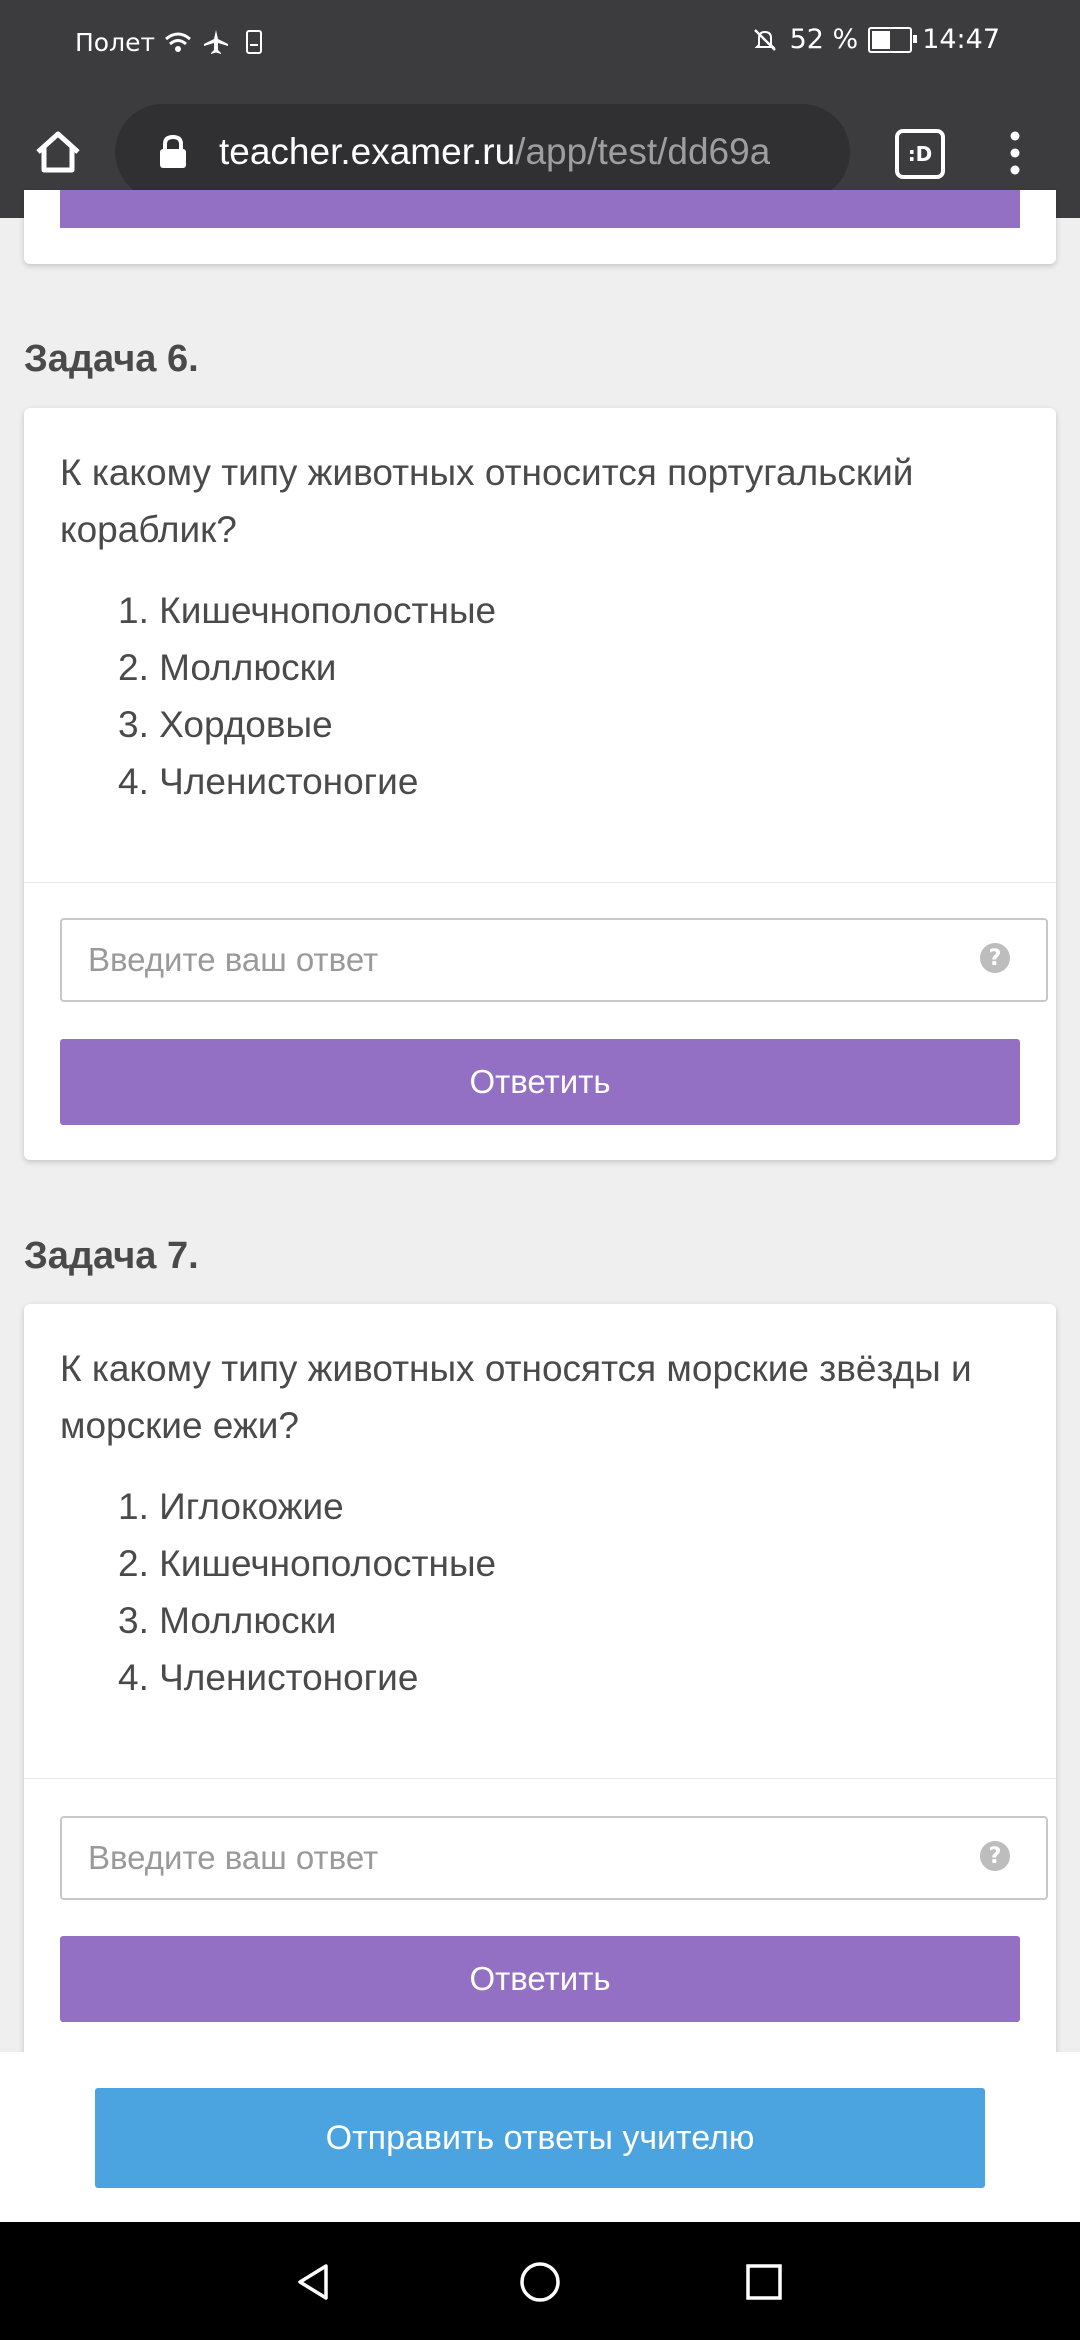 The image size is (1080, 2340). What do you see at coordinates (367, 151) in the screenshot?
I see `url-host: teacher.examer.ru` at bounding box center [367, 151].